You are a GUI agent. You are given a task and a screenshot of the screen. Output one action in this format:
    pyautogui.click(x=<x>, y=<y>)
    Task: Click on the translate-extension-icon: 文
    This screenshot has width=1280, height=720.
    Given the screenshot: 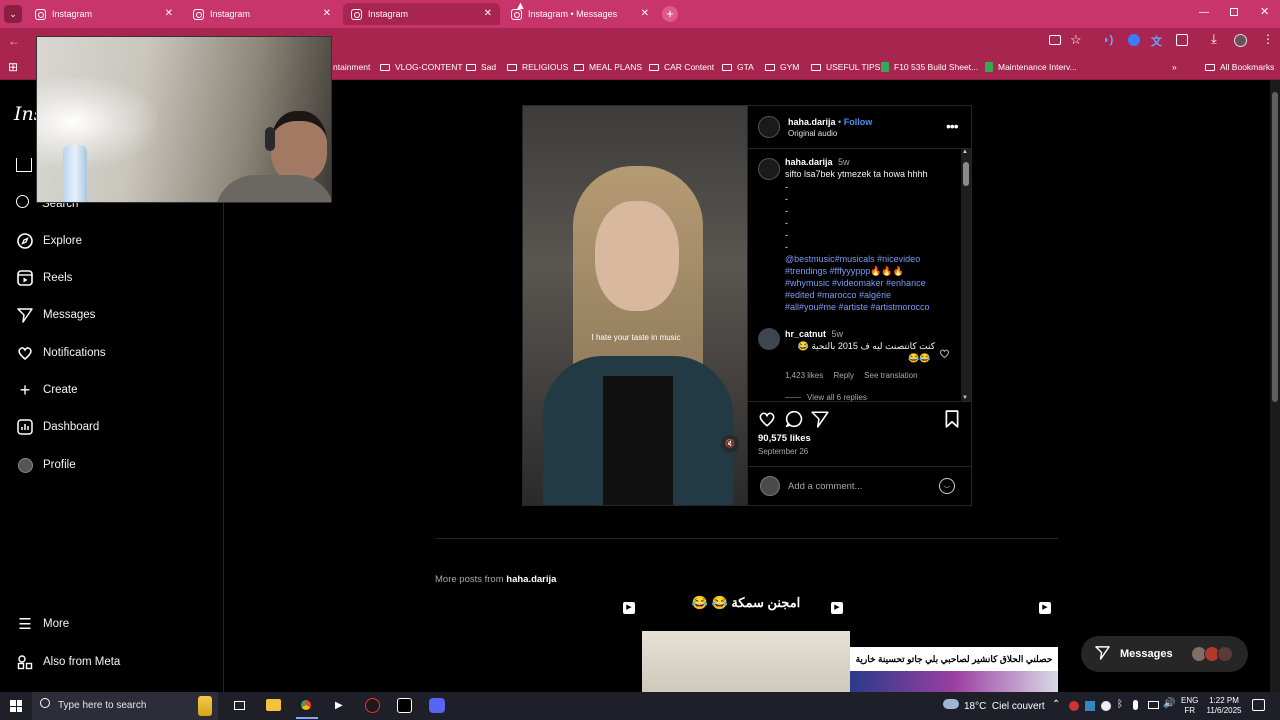 What is the action you would take?
    pyautogui.click(x=1156, y=41)
    